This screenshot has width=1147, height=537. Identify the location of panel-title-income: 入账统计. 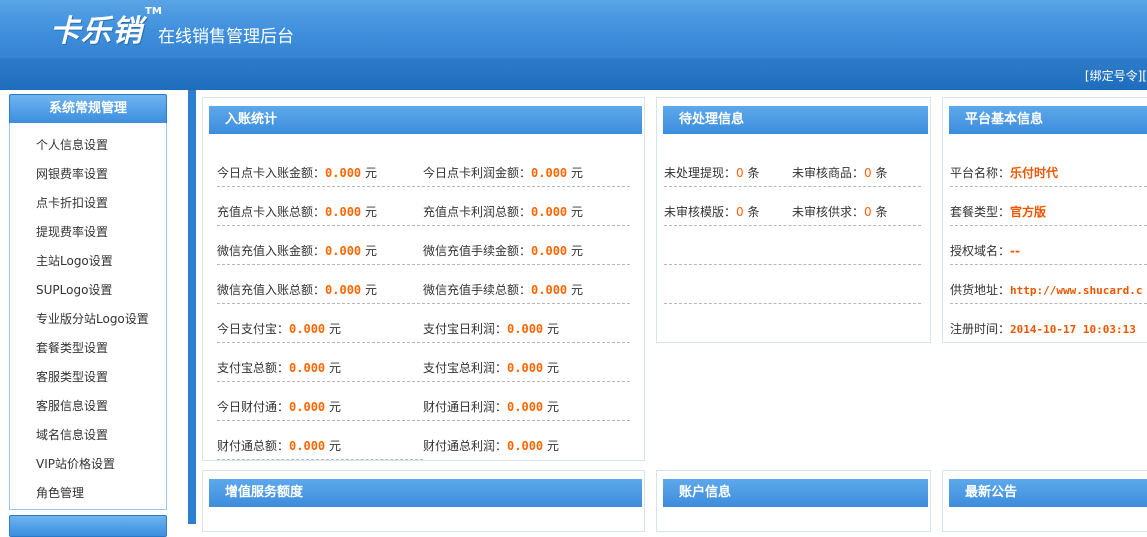
(425, 120).